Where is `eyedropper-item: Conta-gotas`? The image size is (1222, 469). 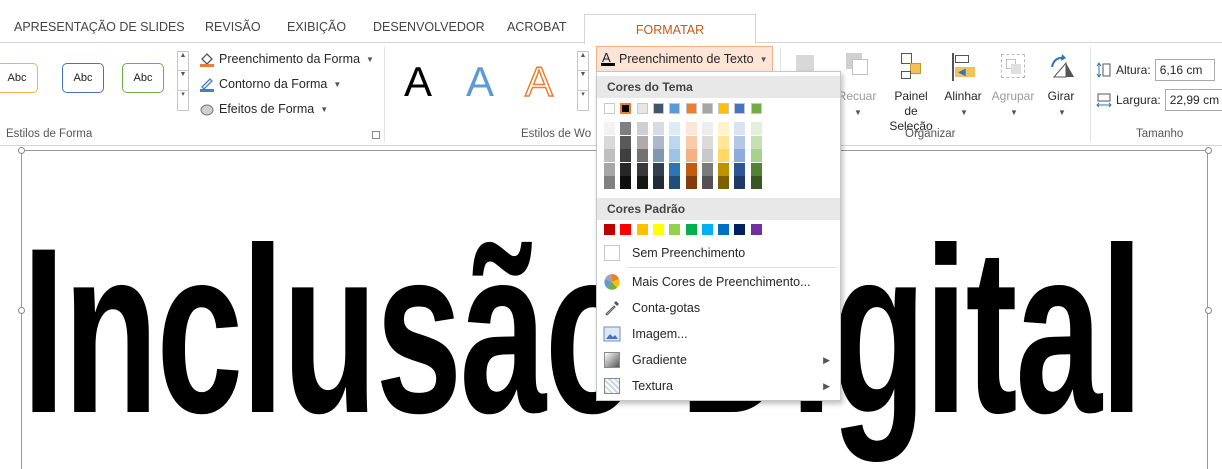
eyedropper-item: Conta-gotas is located at coordinates (718, 308).